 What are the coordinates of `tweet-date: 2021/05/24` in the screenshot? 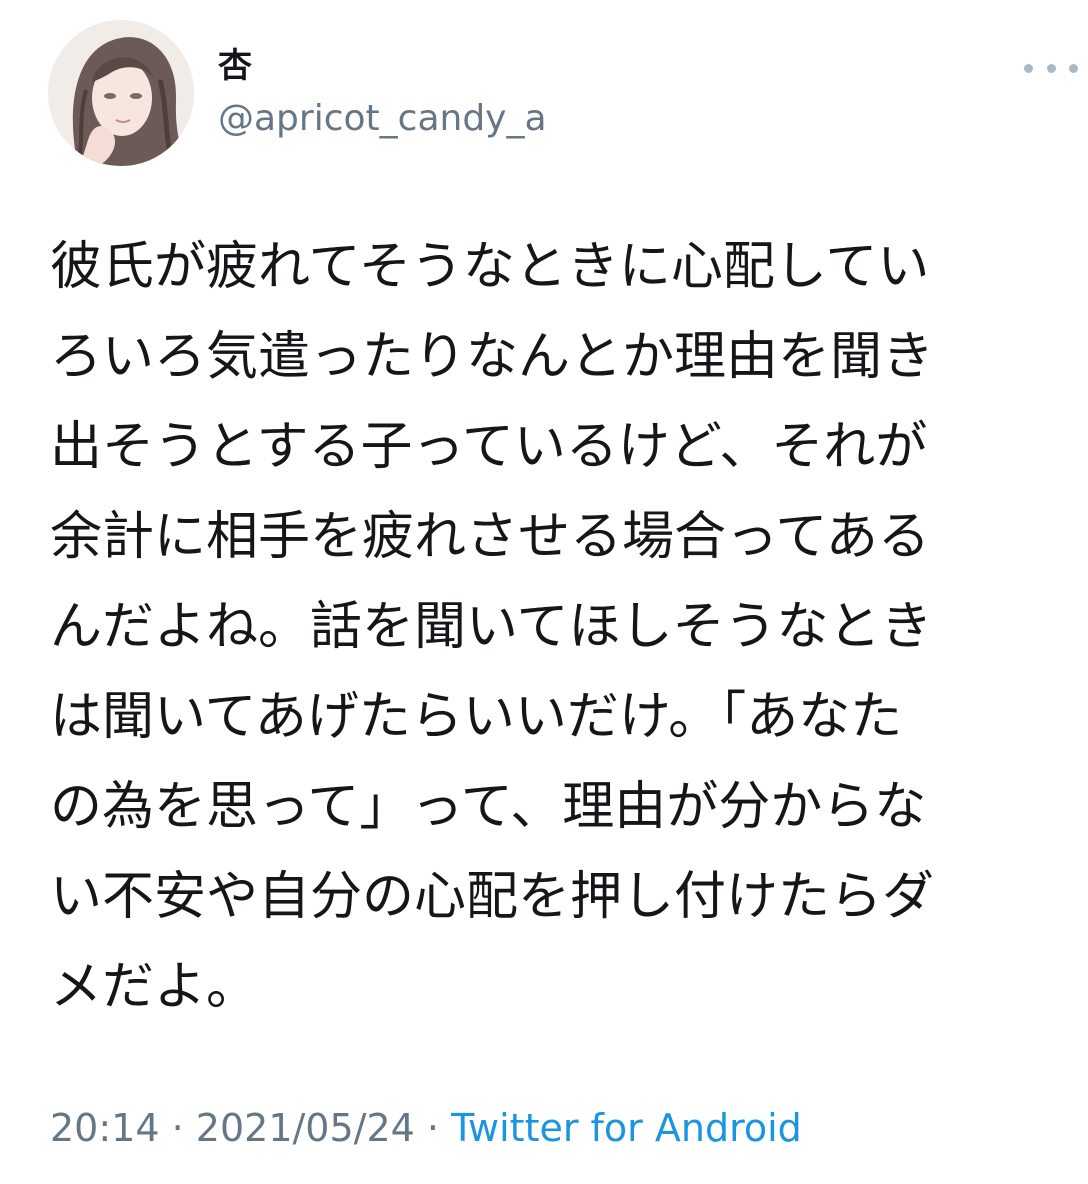 It's located at (305, 1128).